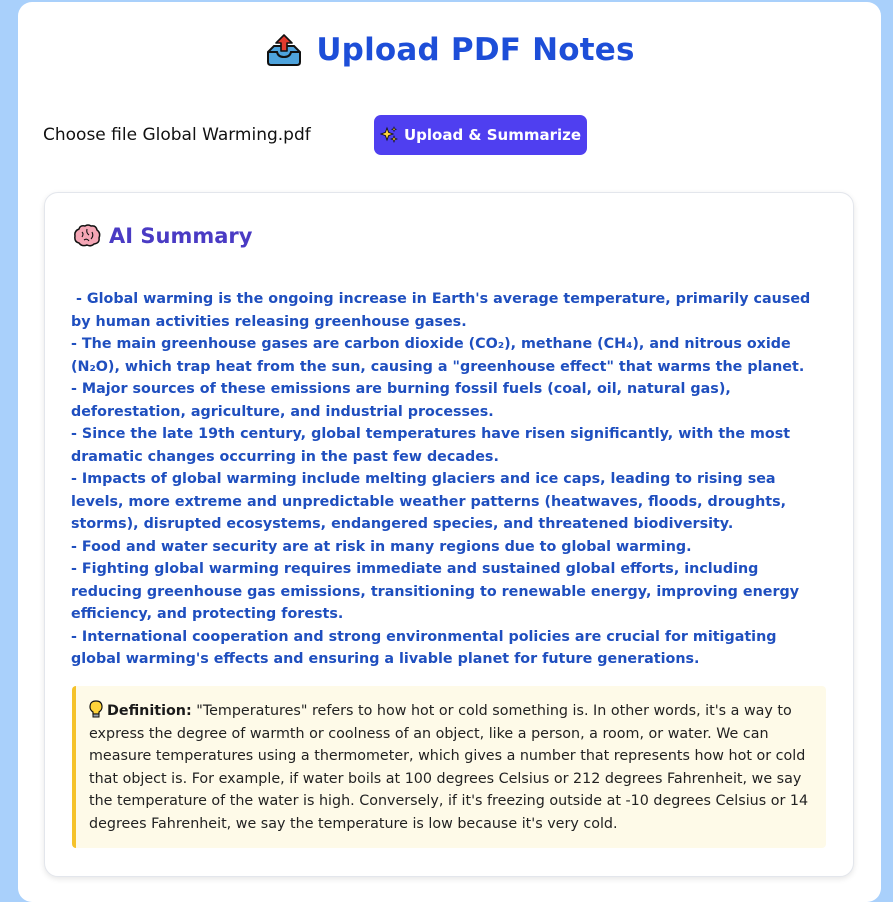 The height and width of the screenshot is (902, 893). I want to click on outbox-tray-icon, so click(284, 50).